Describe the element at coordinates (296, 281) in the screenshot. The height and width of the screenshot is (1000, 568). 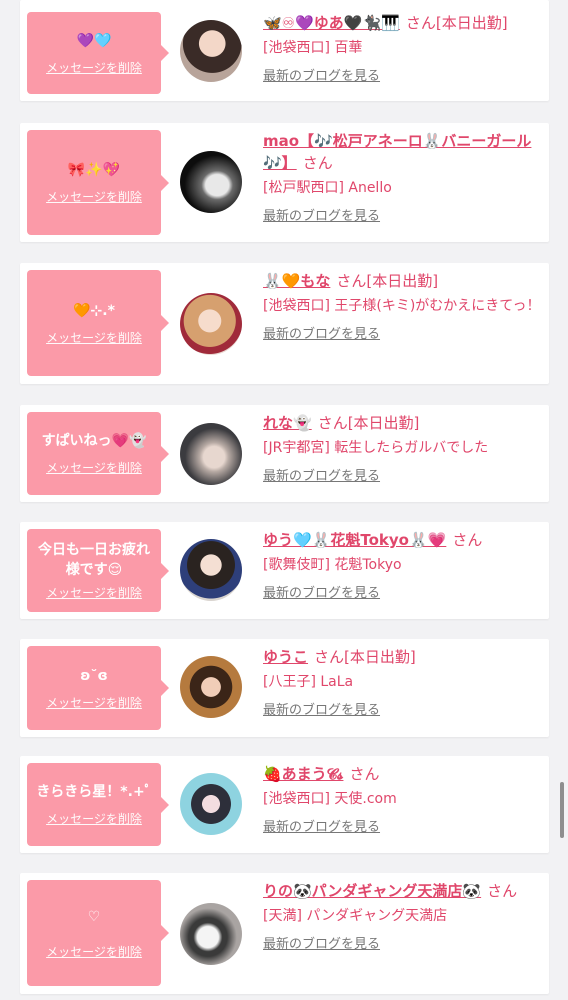
I see `girl-name-link: 🐰🧡もな` at that location.